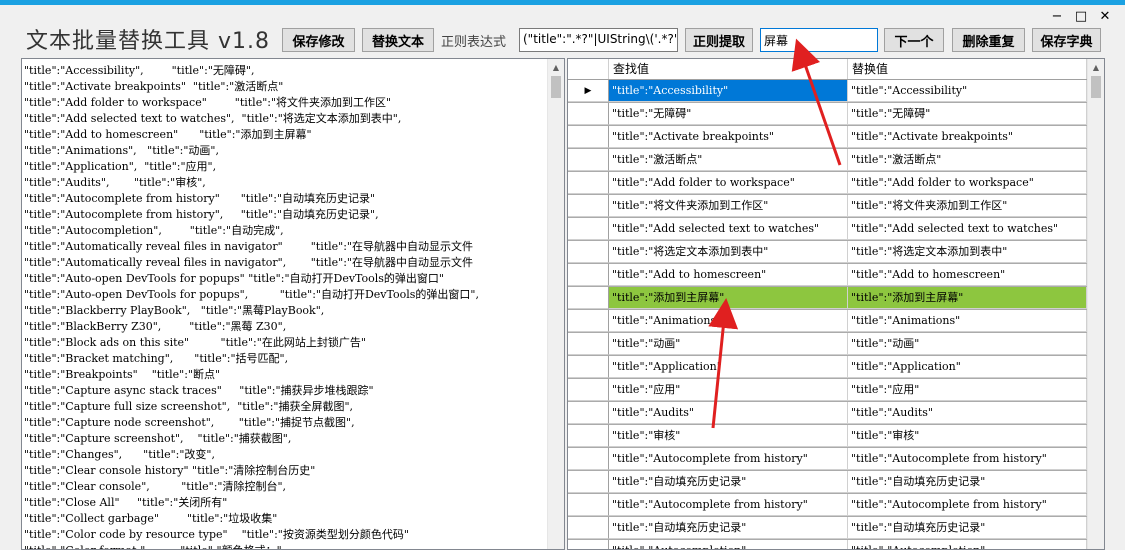 This screenshot has height=550, width=1125. What do you see at coordinates (728, 436) in the screenshot?
I see `find-cell: "title":"审核"` at bounding box center [728, 436].